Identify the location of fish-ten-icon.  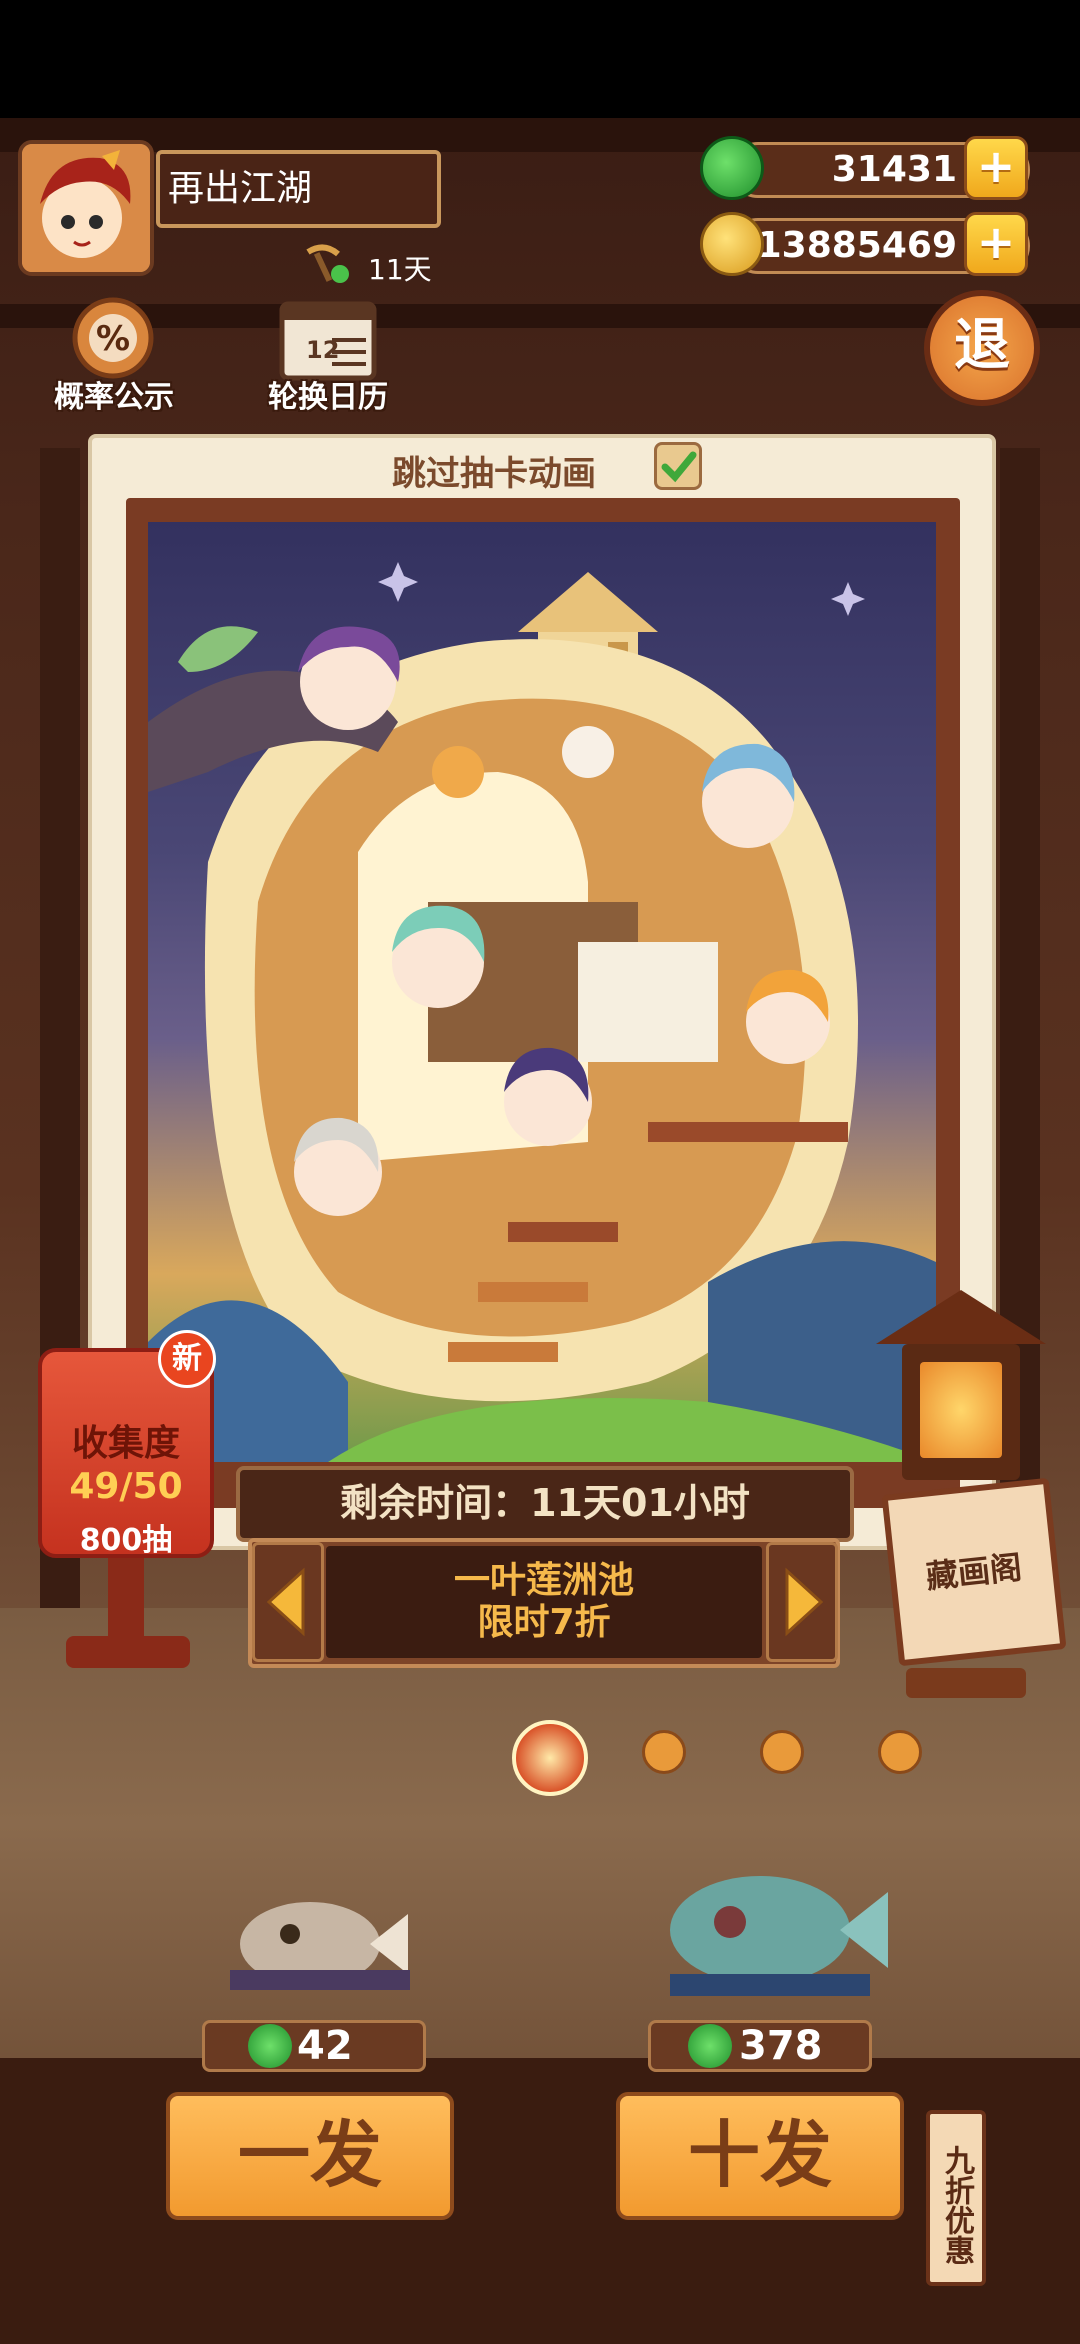
(775, 1928).